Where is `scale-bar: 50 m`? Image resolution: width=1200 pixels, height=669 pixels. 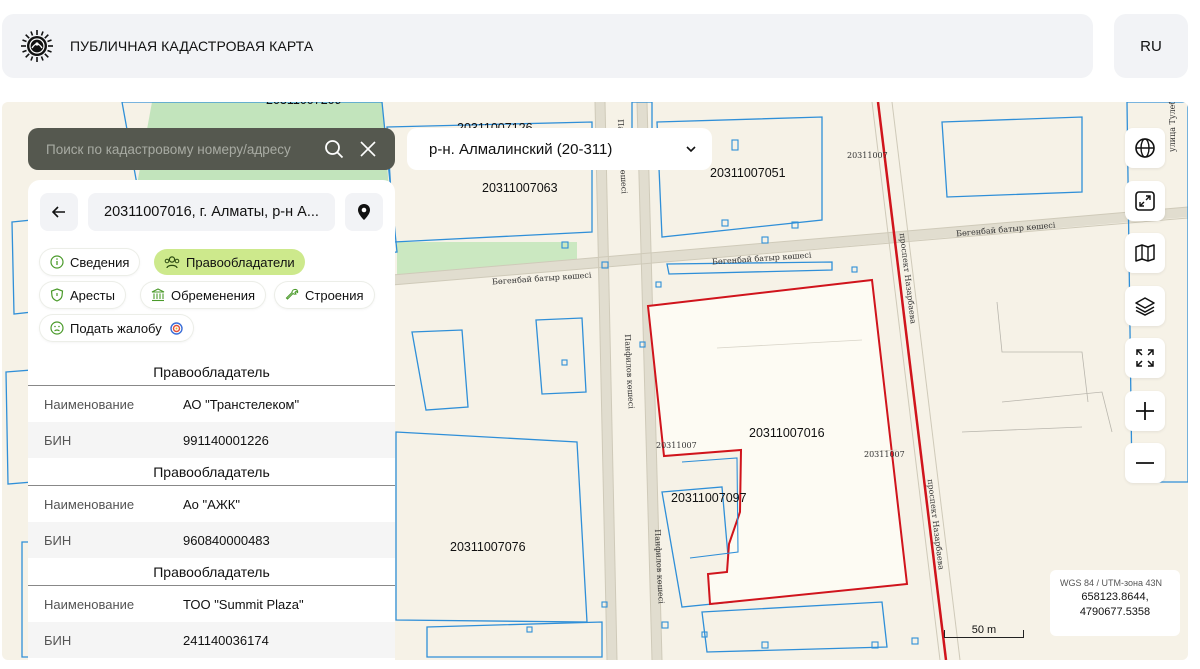 scale-bar: 50 m is located at coordinates (984, 631).